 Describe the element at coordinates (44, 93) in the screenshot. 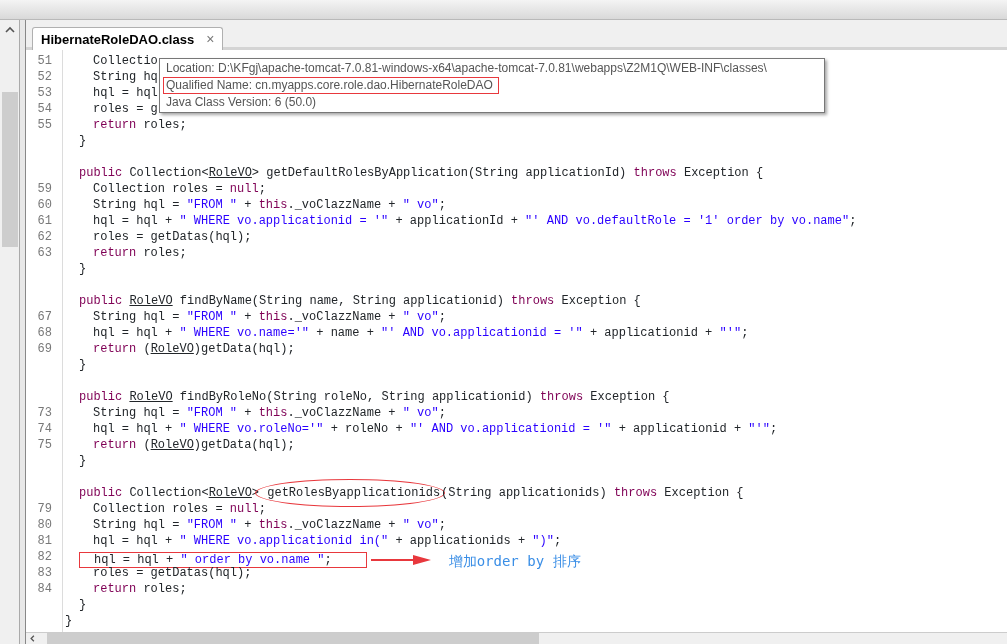

I see `line-number: 53` at that location.